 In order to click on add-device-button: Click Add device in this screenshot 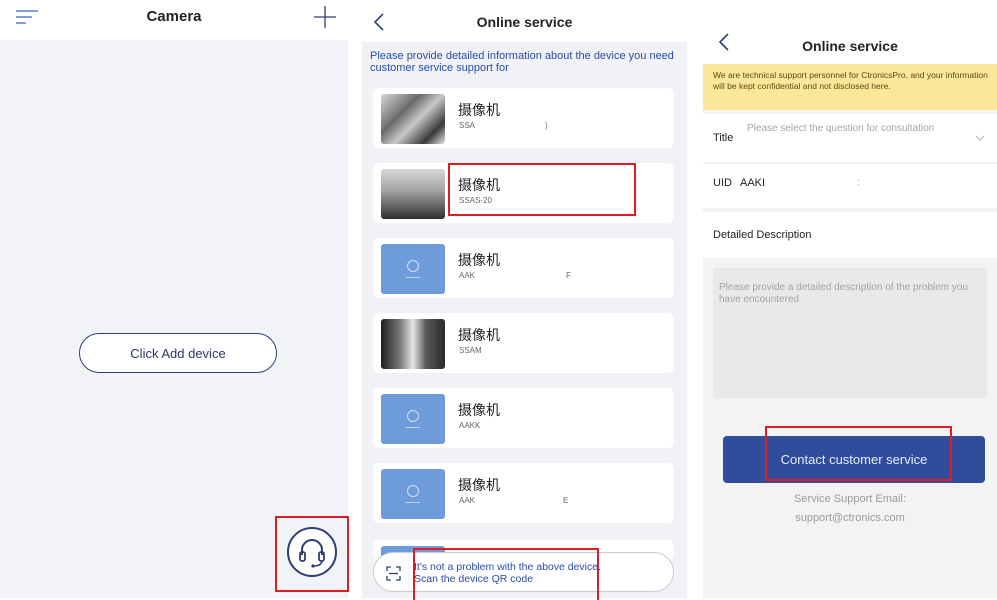, I will do `click(178, 353)`.